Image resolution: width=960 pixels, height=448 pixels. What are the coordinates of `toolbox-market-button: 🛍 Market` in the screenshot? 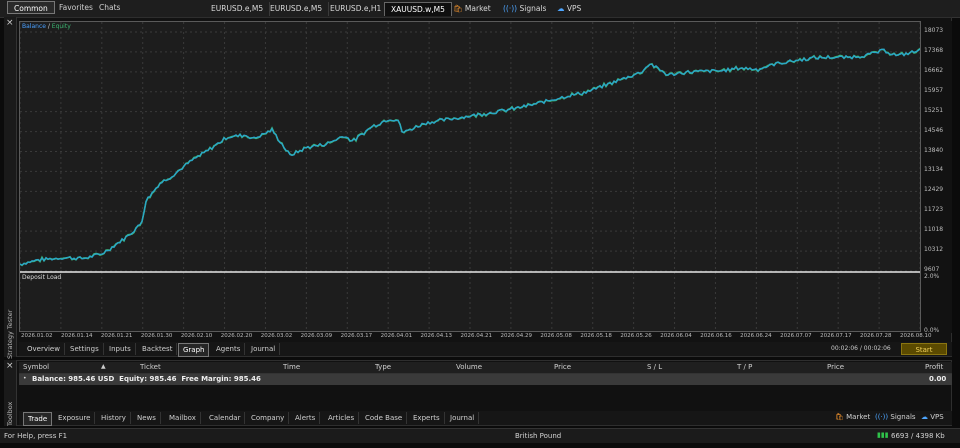 It's located at (852, 417).